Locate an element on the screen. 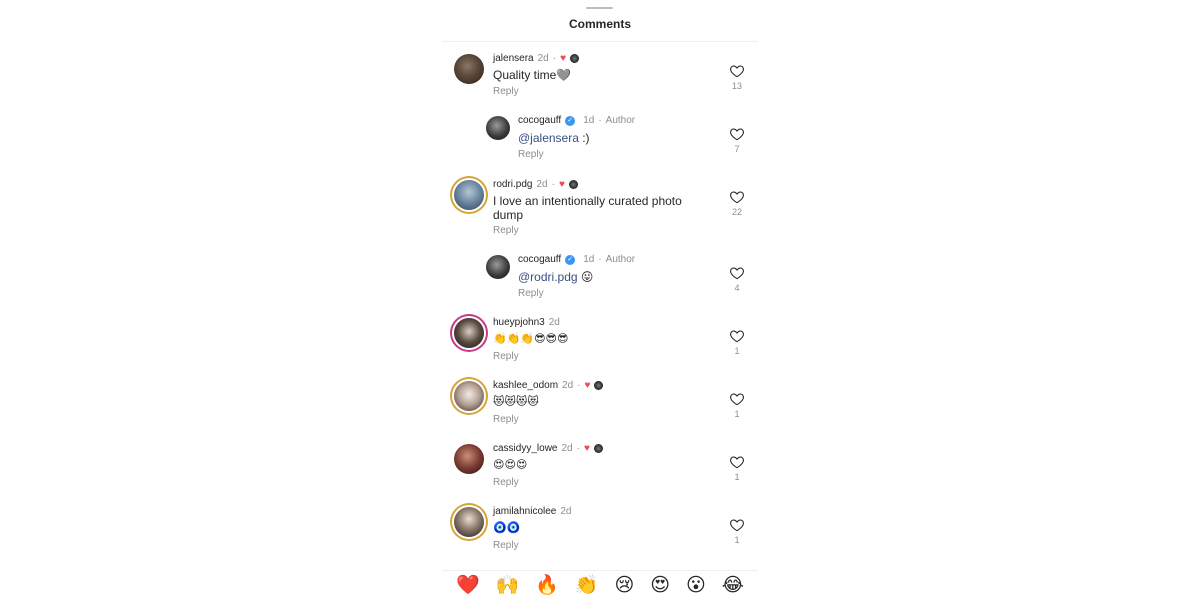 This screenshot has height=600, width=1200. emoji-crying-face: 😢 is located at coordinates (624, 586).